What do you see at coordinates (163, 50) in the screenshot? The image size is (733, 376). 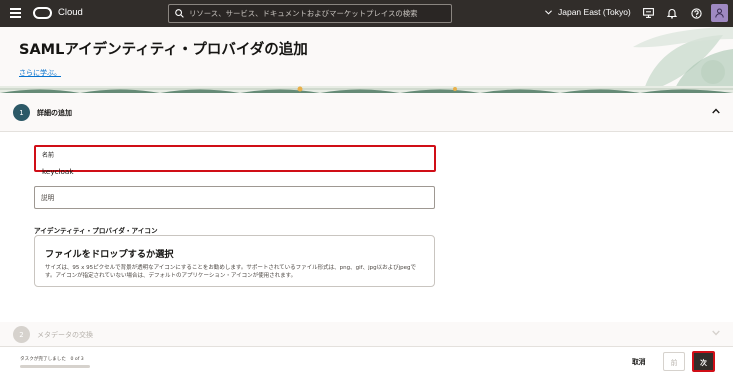 I see `page-title: SAMLアイデンティティ・プロバイダの追加` at bounding box center [163, 50].